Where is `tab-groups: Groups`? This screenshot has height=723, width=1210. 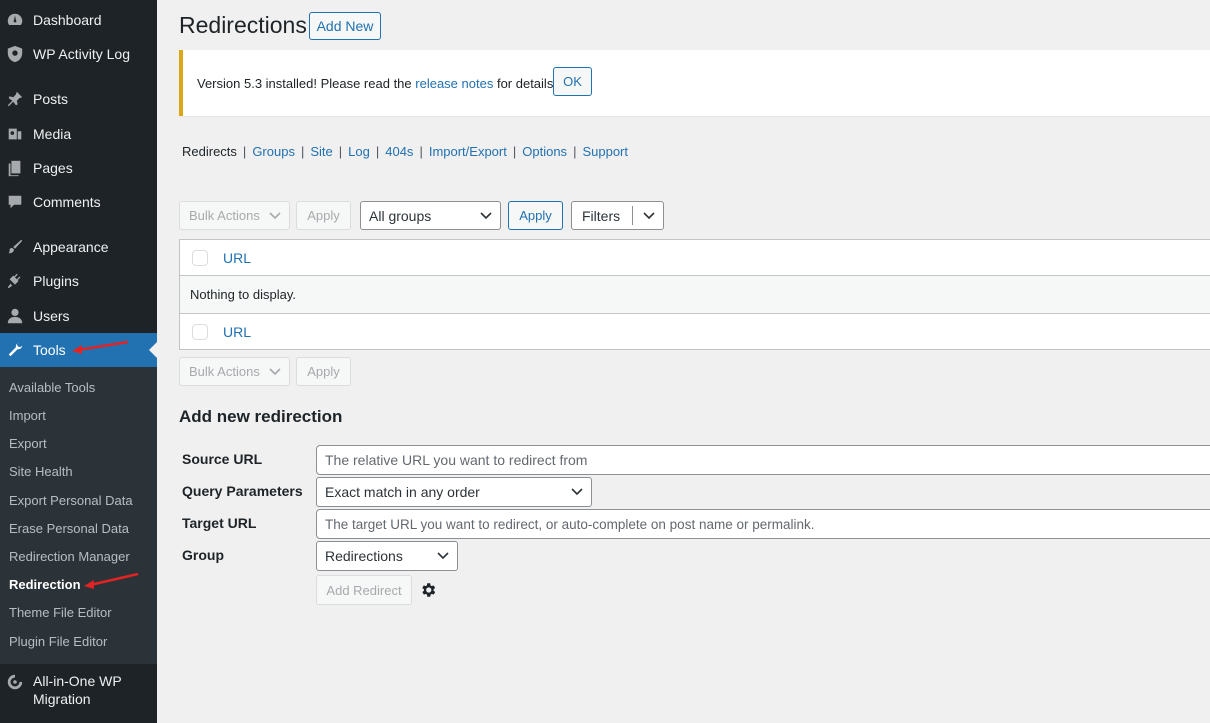 tab-groups: Groups is located at coordinates (273, 151).